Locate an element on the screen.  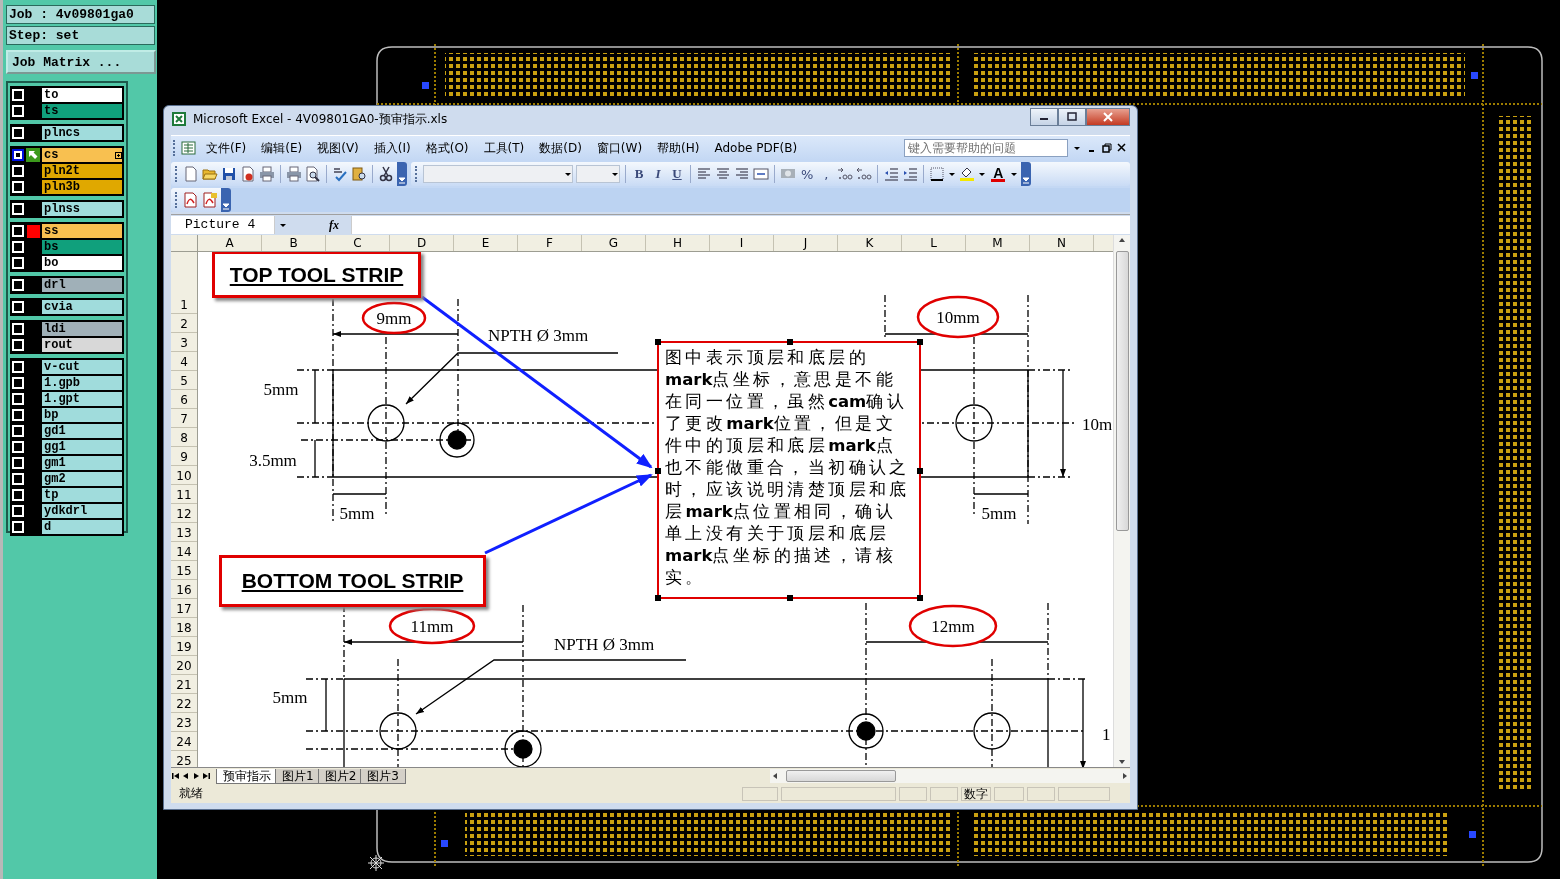
restore-icon is located at coordinates (1107, 148).